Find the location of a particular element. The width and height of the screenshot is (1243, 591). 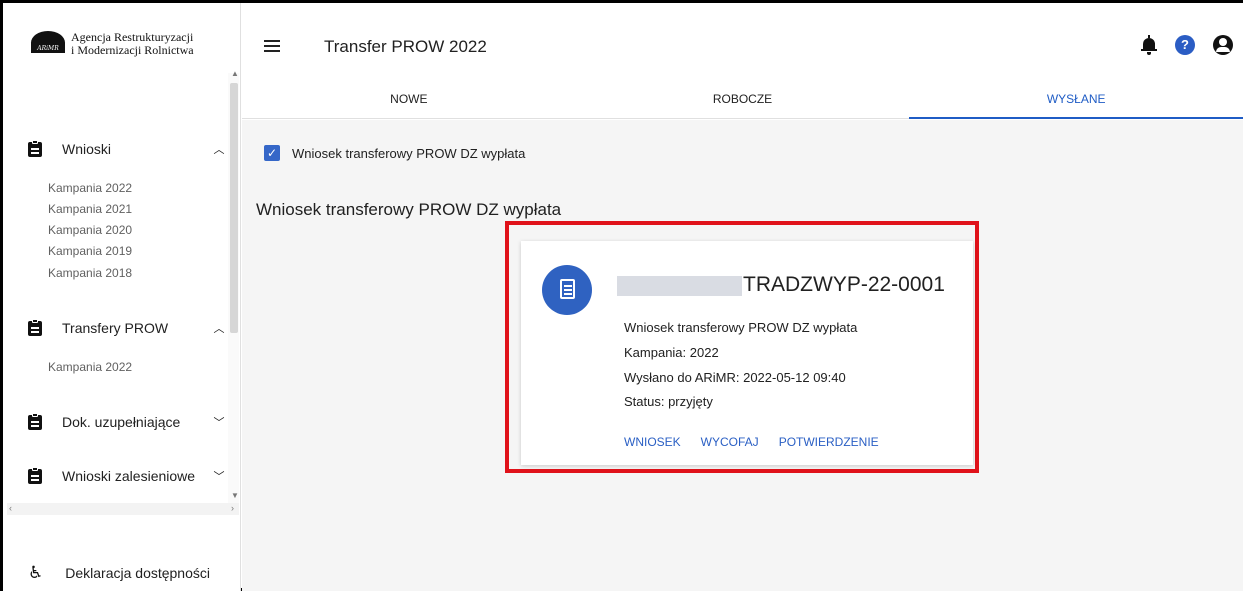

accessibility-declaration-link: ♿ Deklaracja dostępności is located at coordinates (119, 573).